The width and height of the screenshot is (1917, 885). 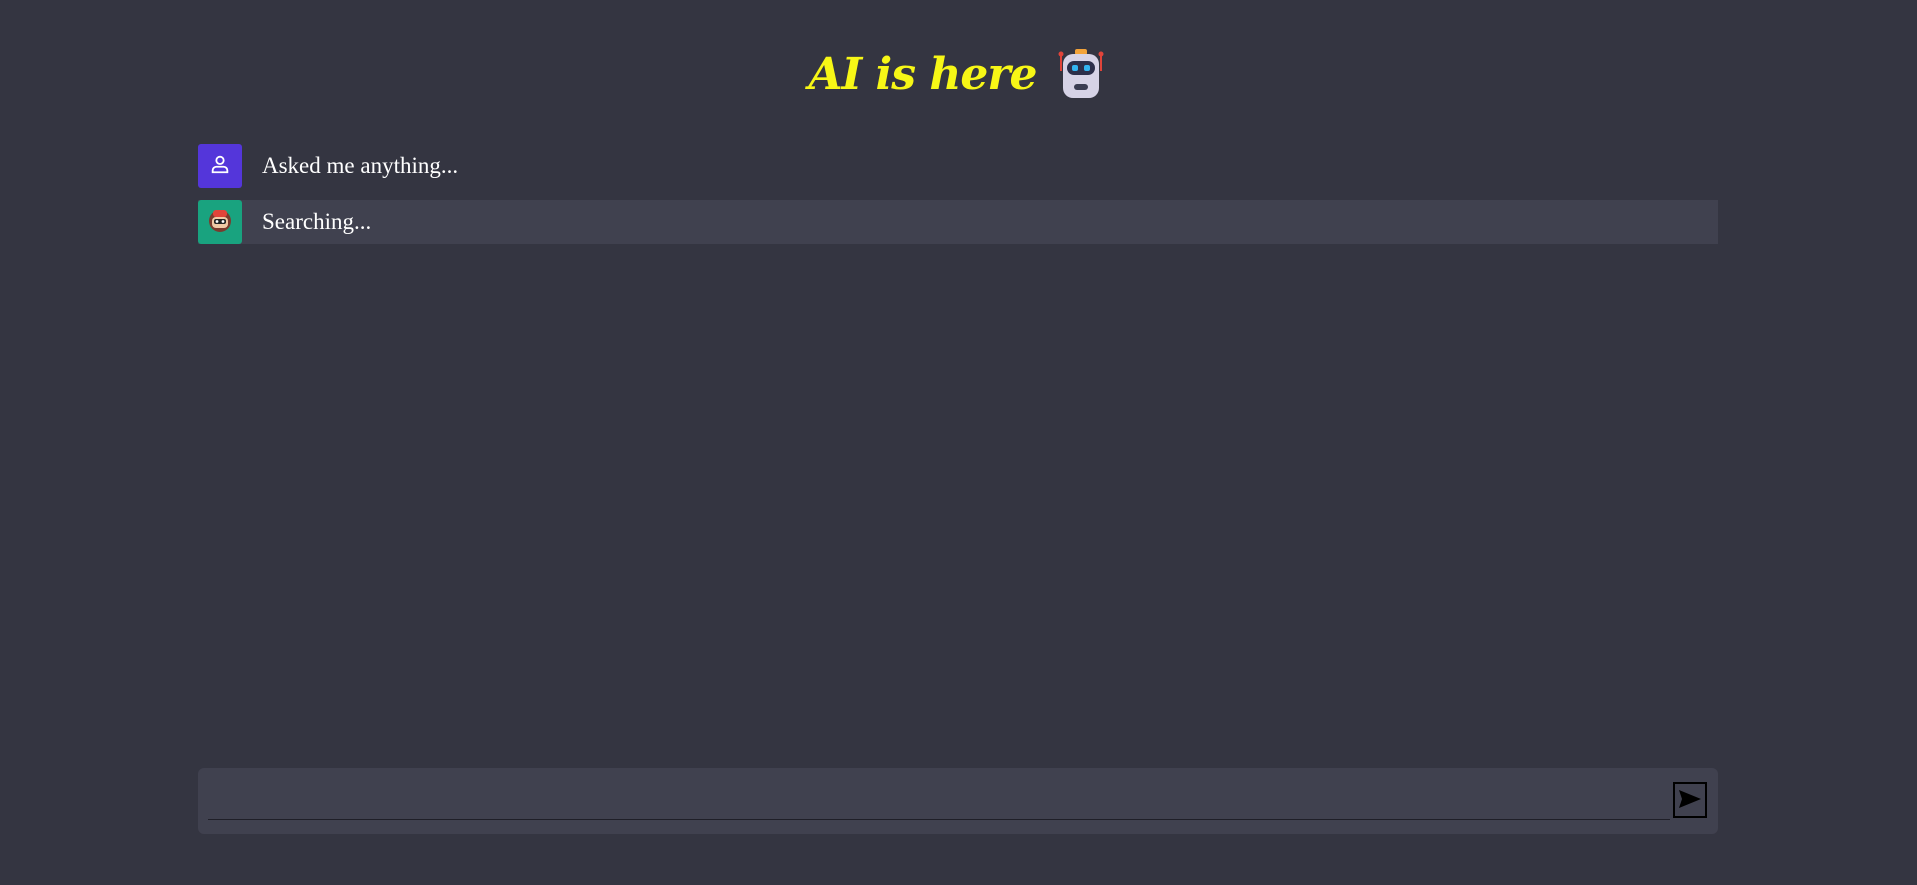 I want to click on bot-avatar-icon, so click(x=220, y=222).